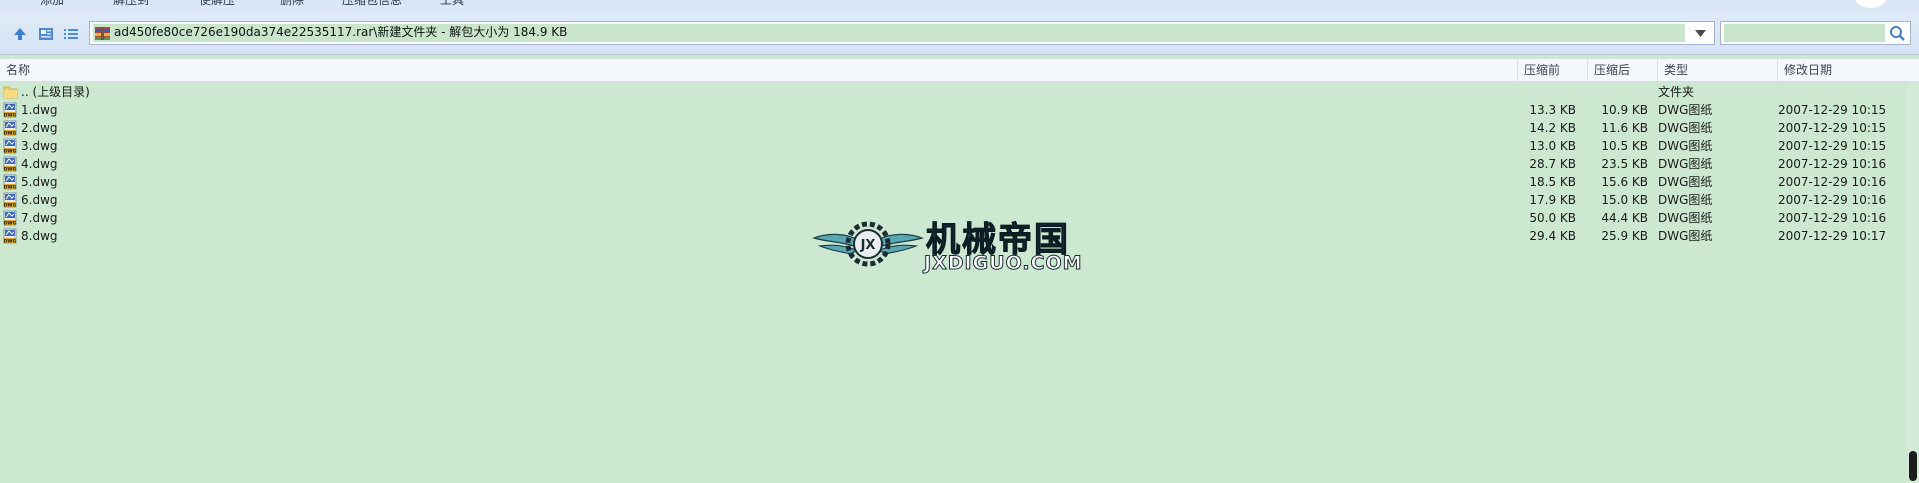 The height and width of the screenshot is (483, 1919). I want to click on file-name: 6.dwg, so click(39, 200).